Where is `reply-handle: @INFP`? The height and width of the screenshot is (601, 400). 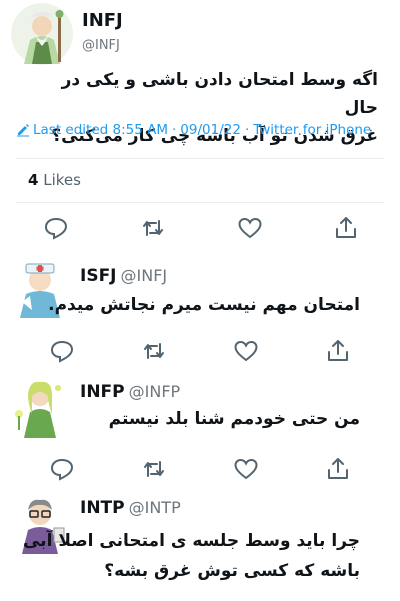
reply-handle: @INFP is located at coordinates (154, 391).